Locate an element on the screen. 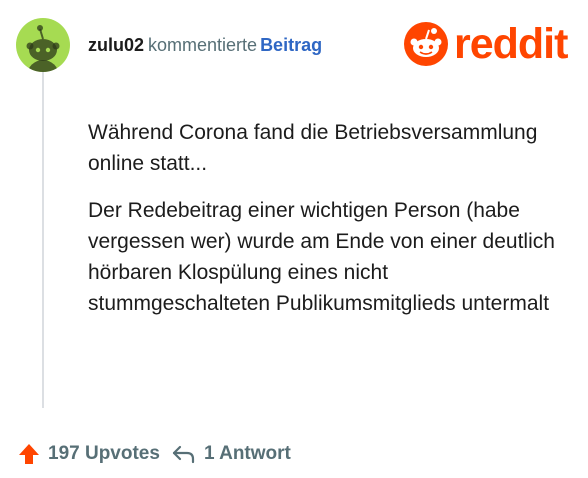  reddit-logo: reddit is located at coordinates (486, 43).